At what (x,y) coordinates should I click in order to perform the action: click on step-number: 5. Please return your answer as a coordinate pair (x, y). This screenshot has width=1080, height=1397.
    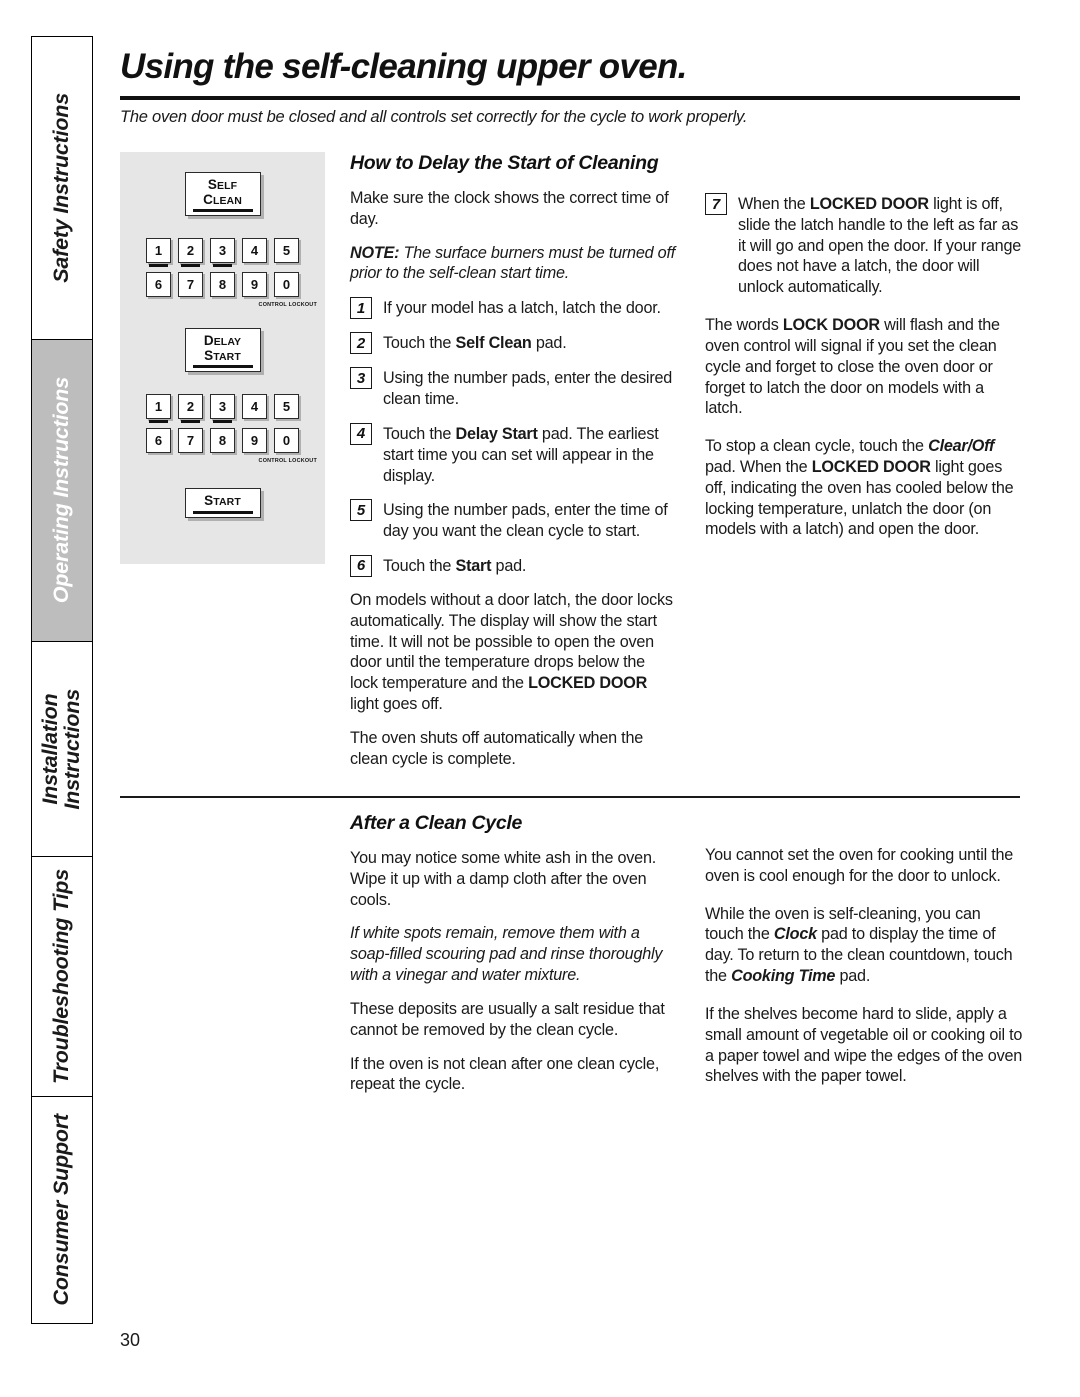
    Looking at the image, I should click on (361, 510).